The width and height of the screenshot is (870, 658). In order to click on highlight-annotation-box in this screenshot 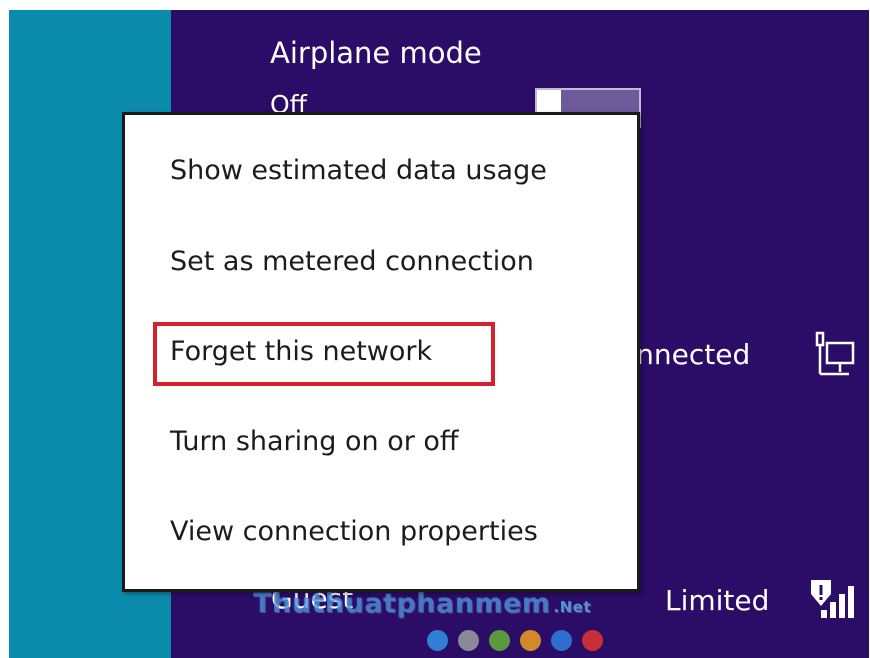, I will do `click(324, 354)`.